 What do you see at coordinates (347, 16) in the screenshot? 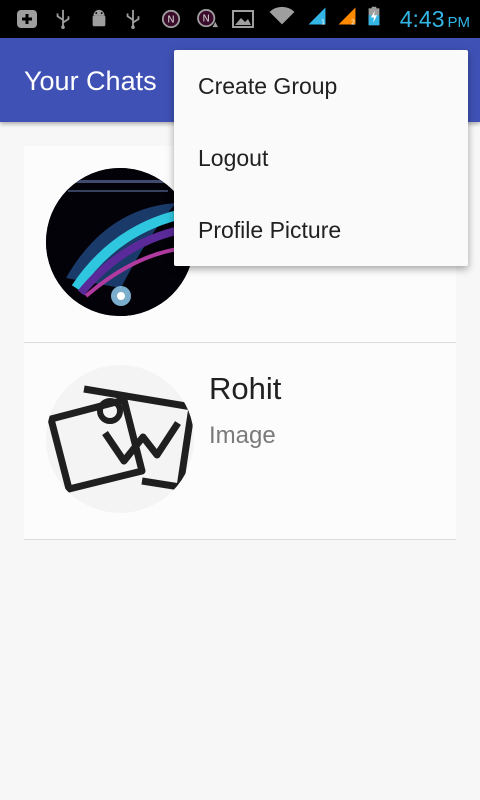
I see `signal-icon: 2` at bounding box center [347, 16].